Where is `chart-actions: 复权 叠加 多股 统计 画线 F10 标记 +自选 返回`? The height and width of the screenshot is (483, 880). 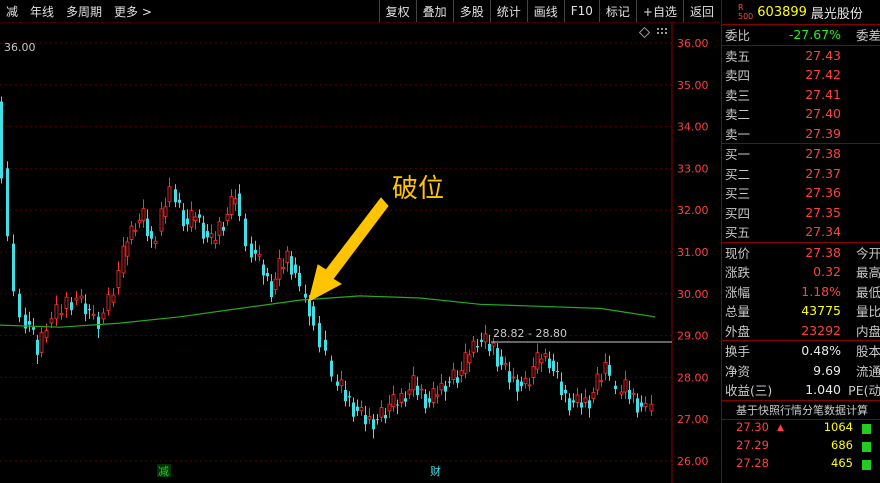 chart-actions: 复权 叠加 多股 统计 画线 F10 标记 +自选 返回 is located at coordinates (549, 11).